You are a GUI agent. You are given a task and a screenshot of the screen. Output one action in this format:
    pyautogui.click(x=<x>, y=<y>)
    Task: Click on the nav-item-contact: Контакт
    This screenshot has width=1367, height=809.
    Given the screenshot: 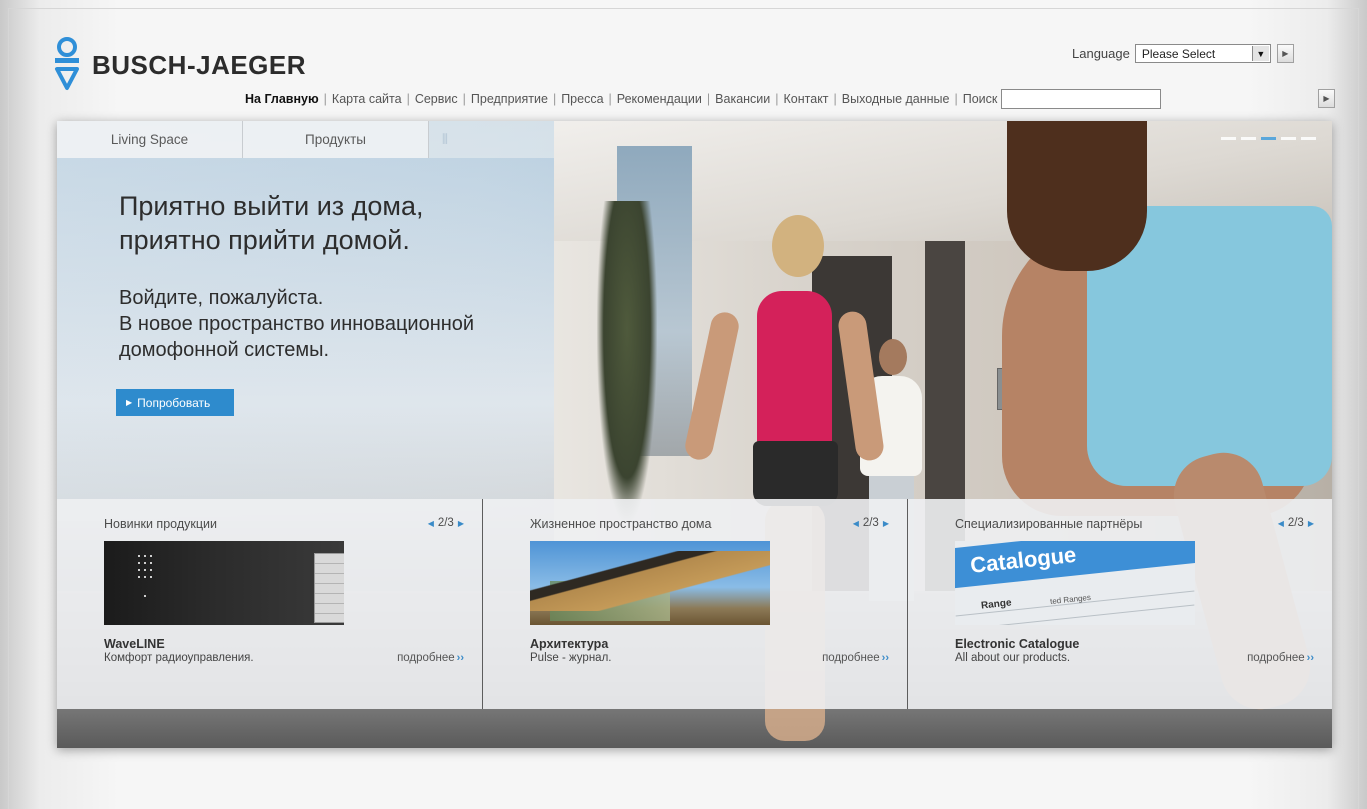 What is the action you would take?
    pyautogui.click(x=806, y=99)
    